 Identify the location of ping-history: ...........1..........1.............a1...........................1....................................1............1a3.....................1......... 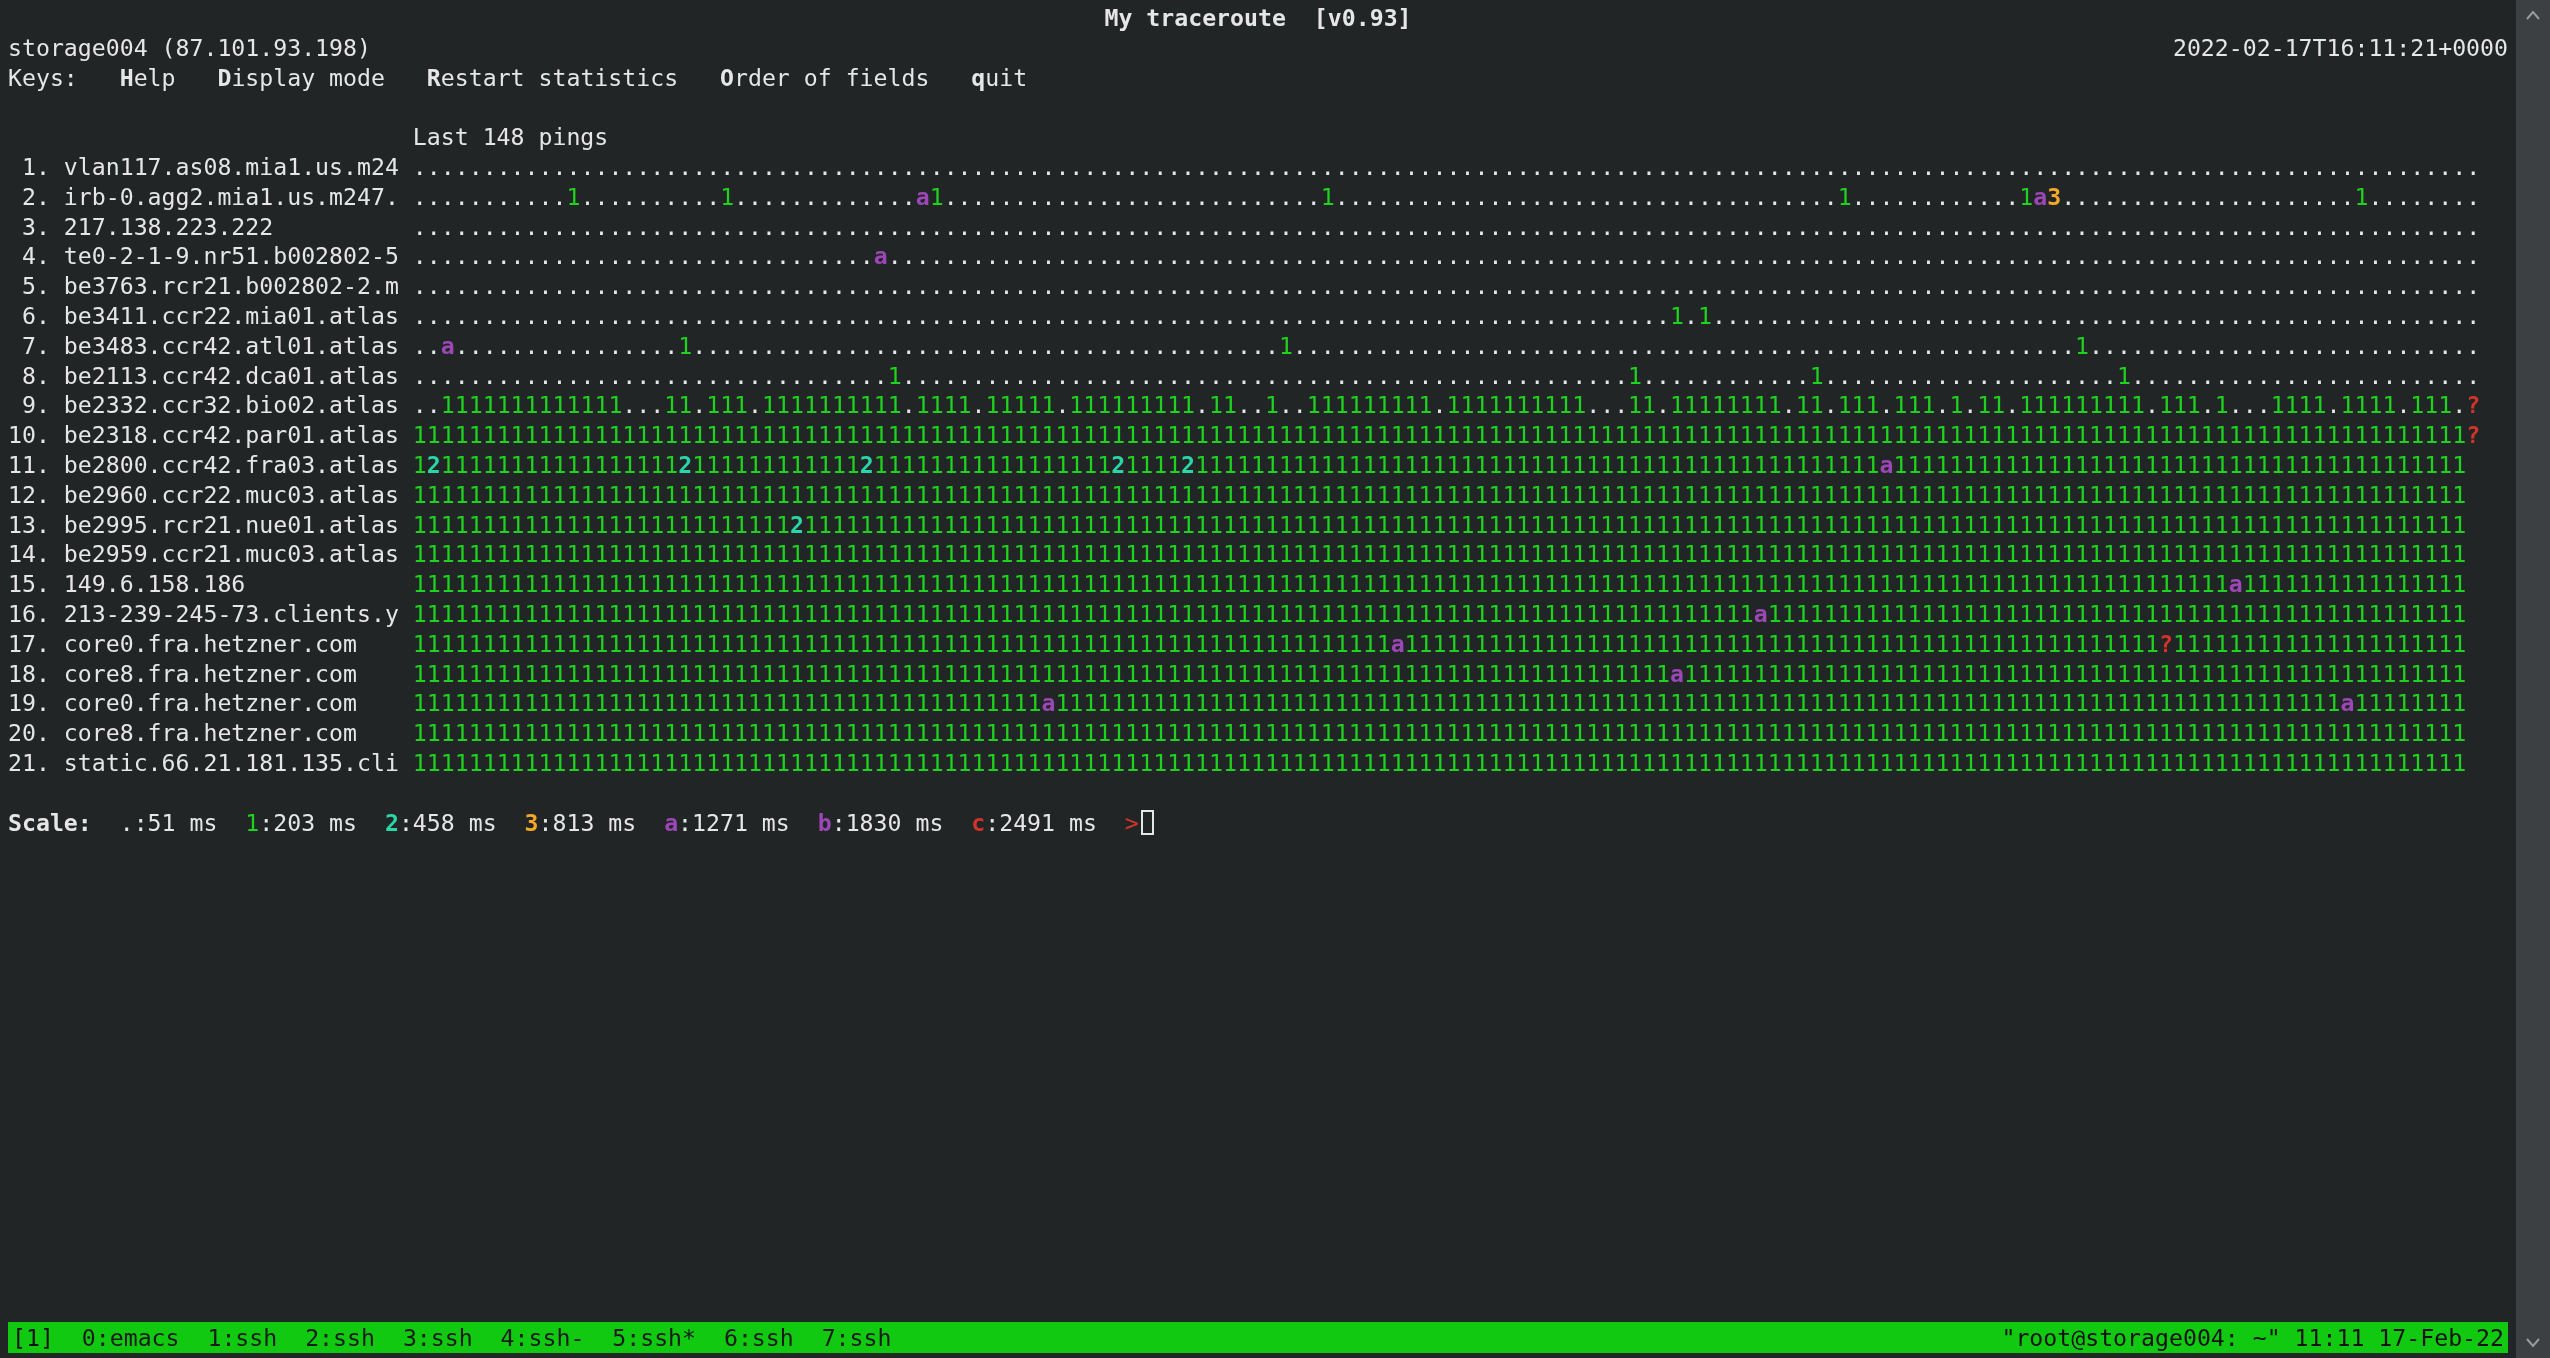
(1446, 196).